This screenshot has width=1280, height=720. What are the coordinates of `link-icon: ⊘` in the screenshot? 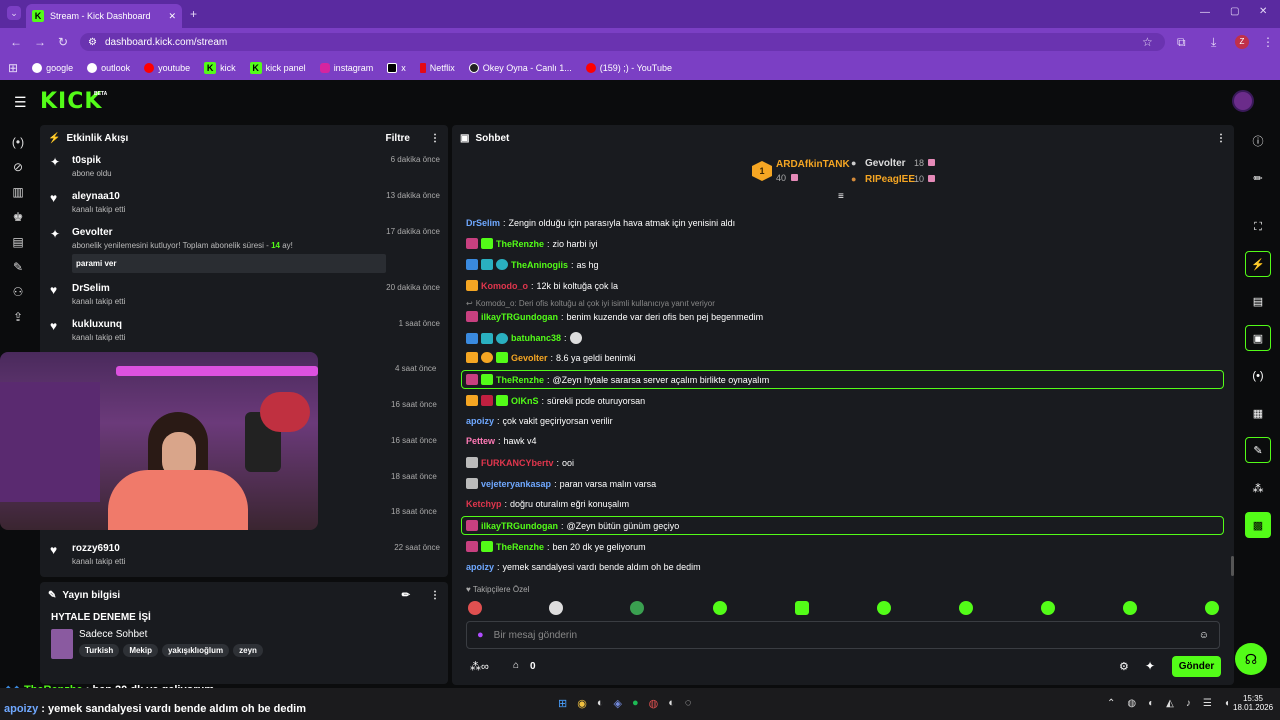 It's located at (18, 167).